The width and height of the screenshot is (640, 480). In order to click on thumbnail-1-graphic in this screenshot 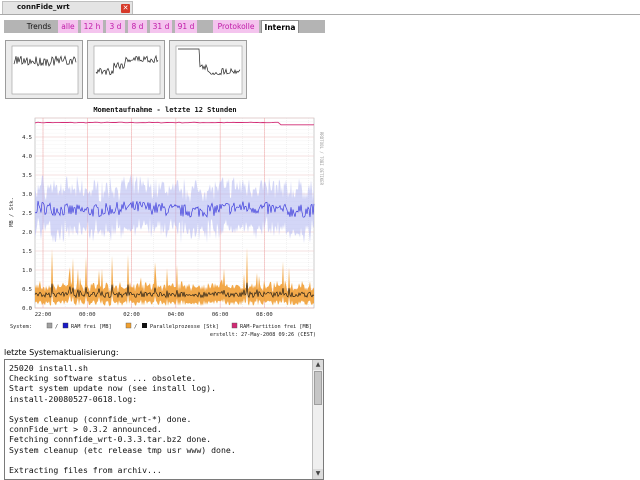, I will do `click(45, 70)`.